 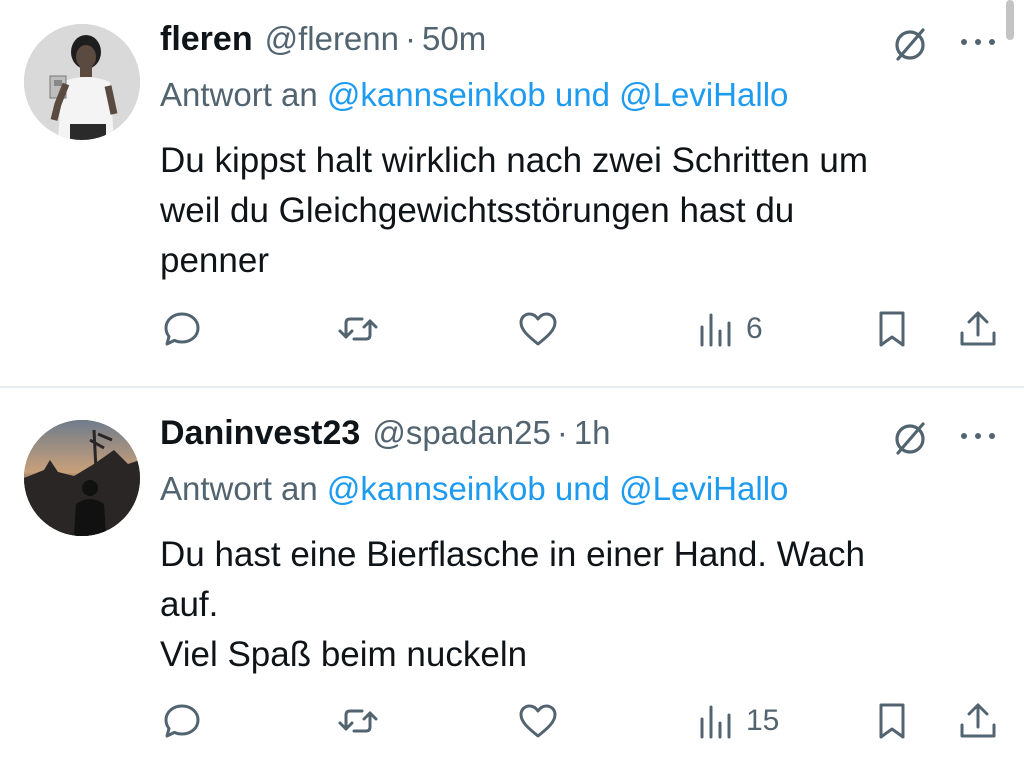 I want to click on tweet-header: Daninvest23 @spadan25 · 1h, so click(x=385, y=436).